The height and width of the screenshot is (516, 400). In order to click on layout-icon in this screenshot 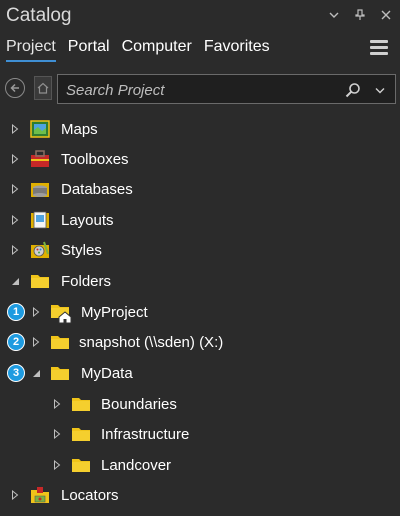, I will do `click(40, 220)`.